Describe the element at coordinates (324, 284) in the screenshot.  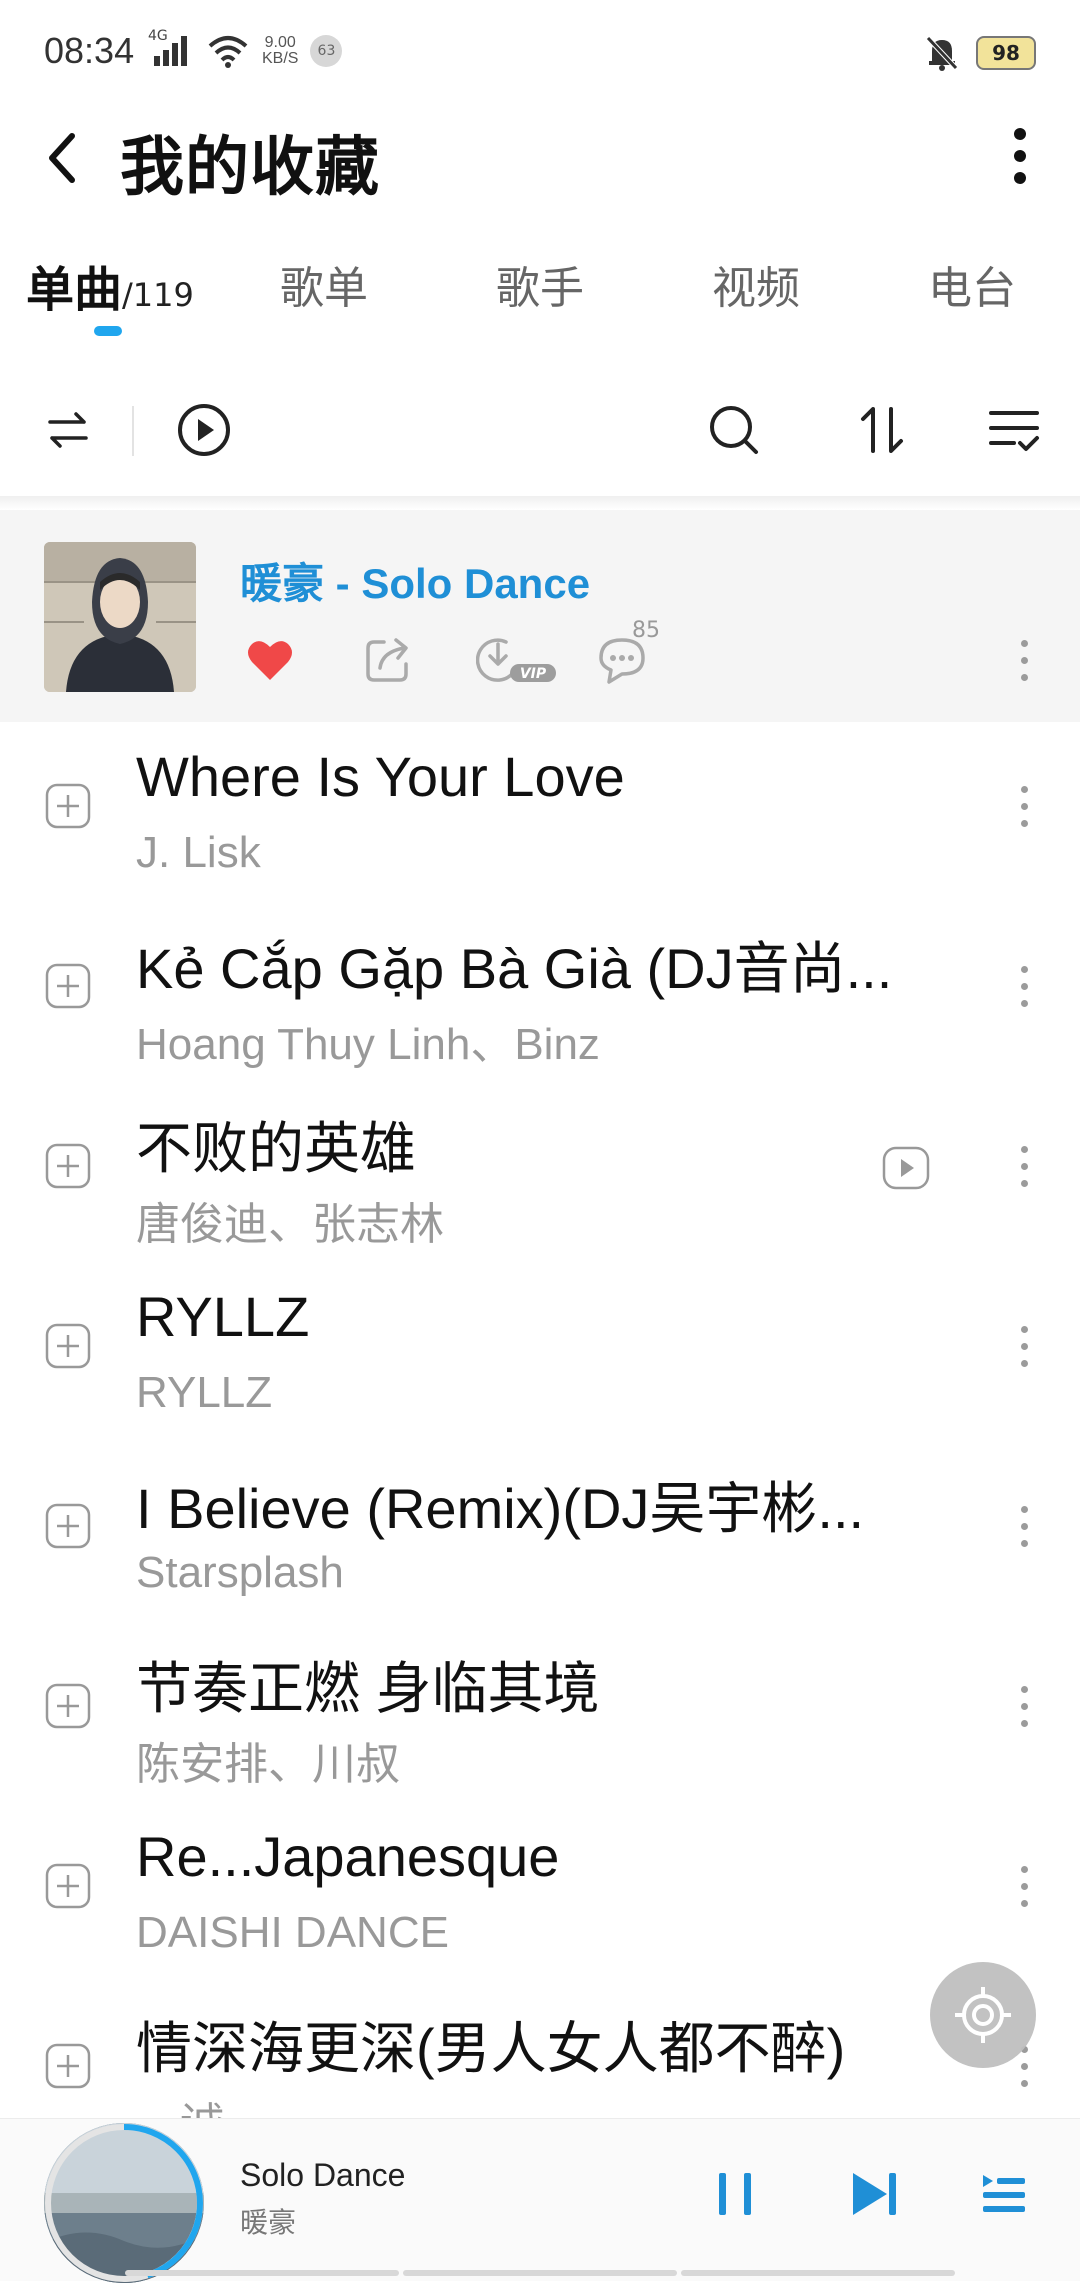
I see `tab-playlists: 歌单` at that location.